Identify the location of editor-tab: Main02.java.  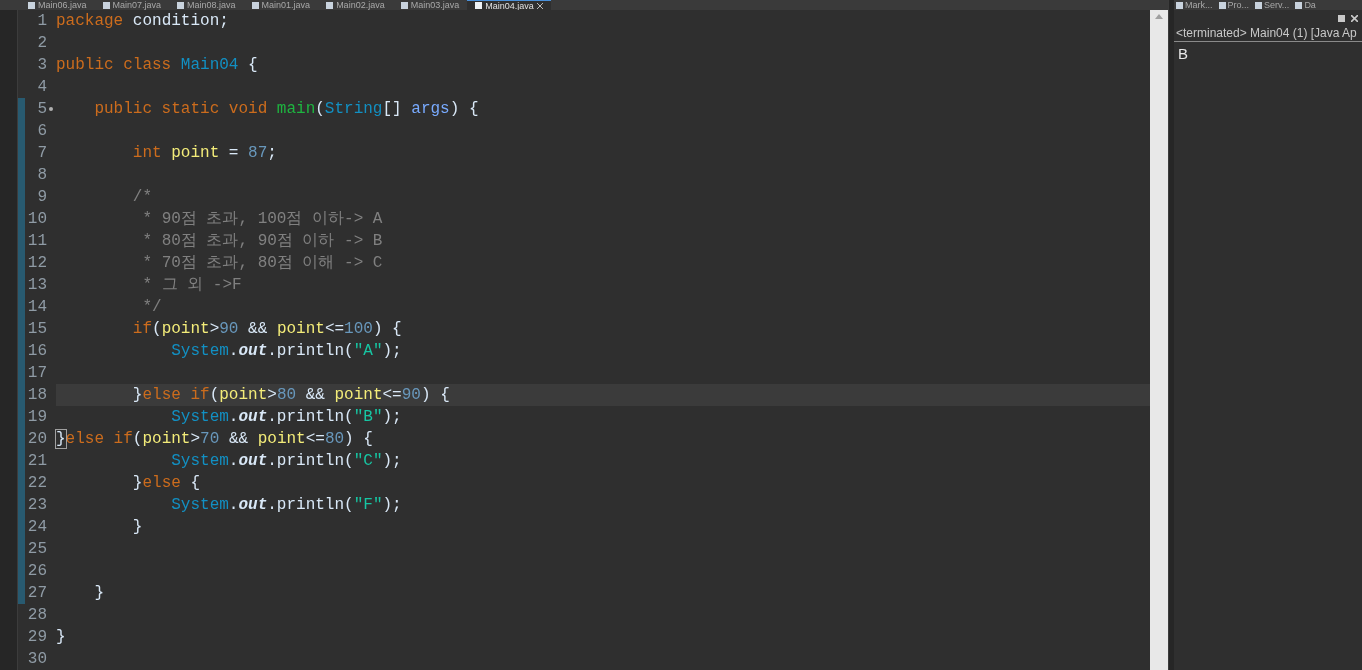
(355, 5).